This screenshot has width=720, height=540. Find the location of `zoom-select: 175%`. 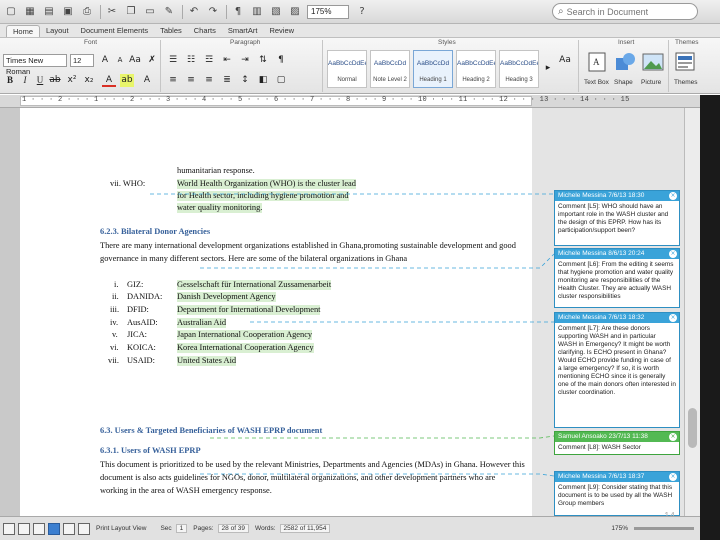

zoom-select: 175% is located at coordinates (328, 11).